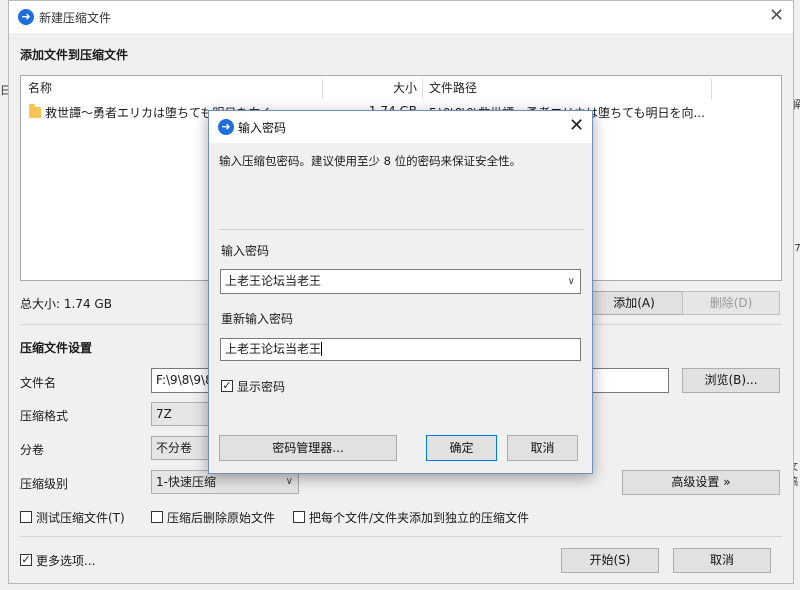 This screenshot has height=590, width=800. I want to click on advanced-settings-button: 高级设置 », so click(701, 482).